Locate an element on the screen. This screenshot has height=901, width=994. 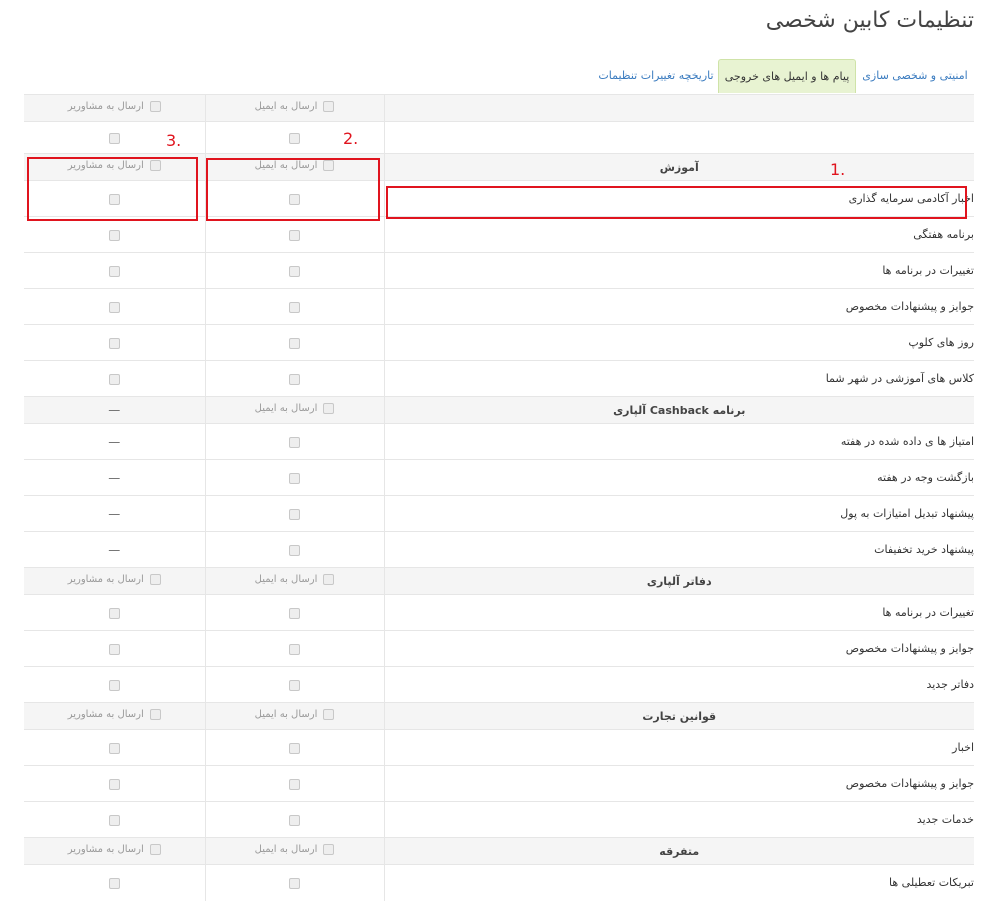
row-label: امتیاز ها ی داده شده در هفته is located at coordinates (678, 441).